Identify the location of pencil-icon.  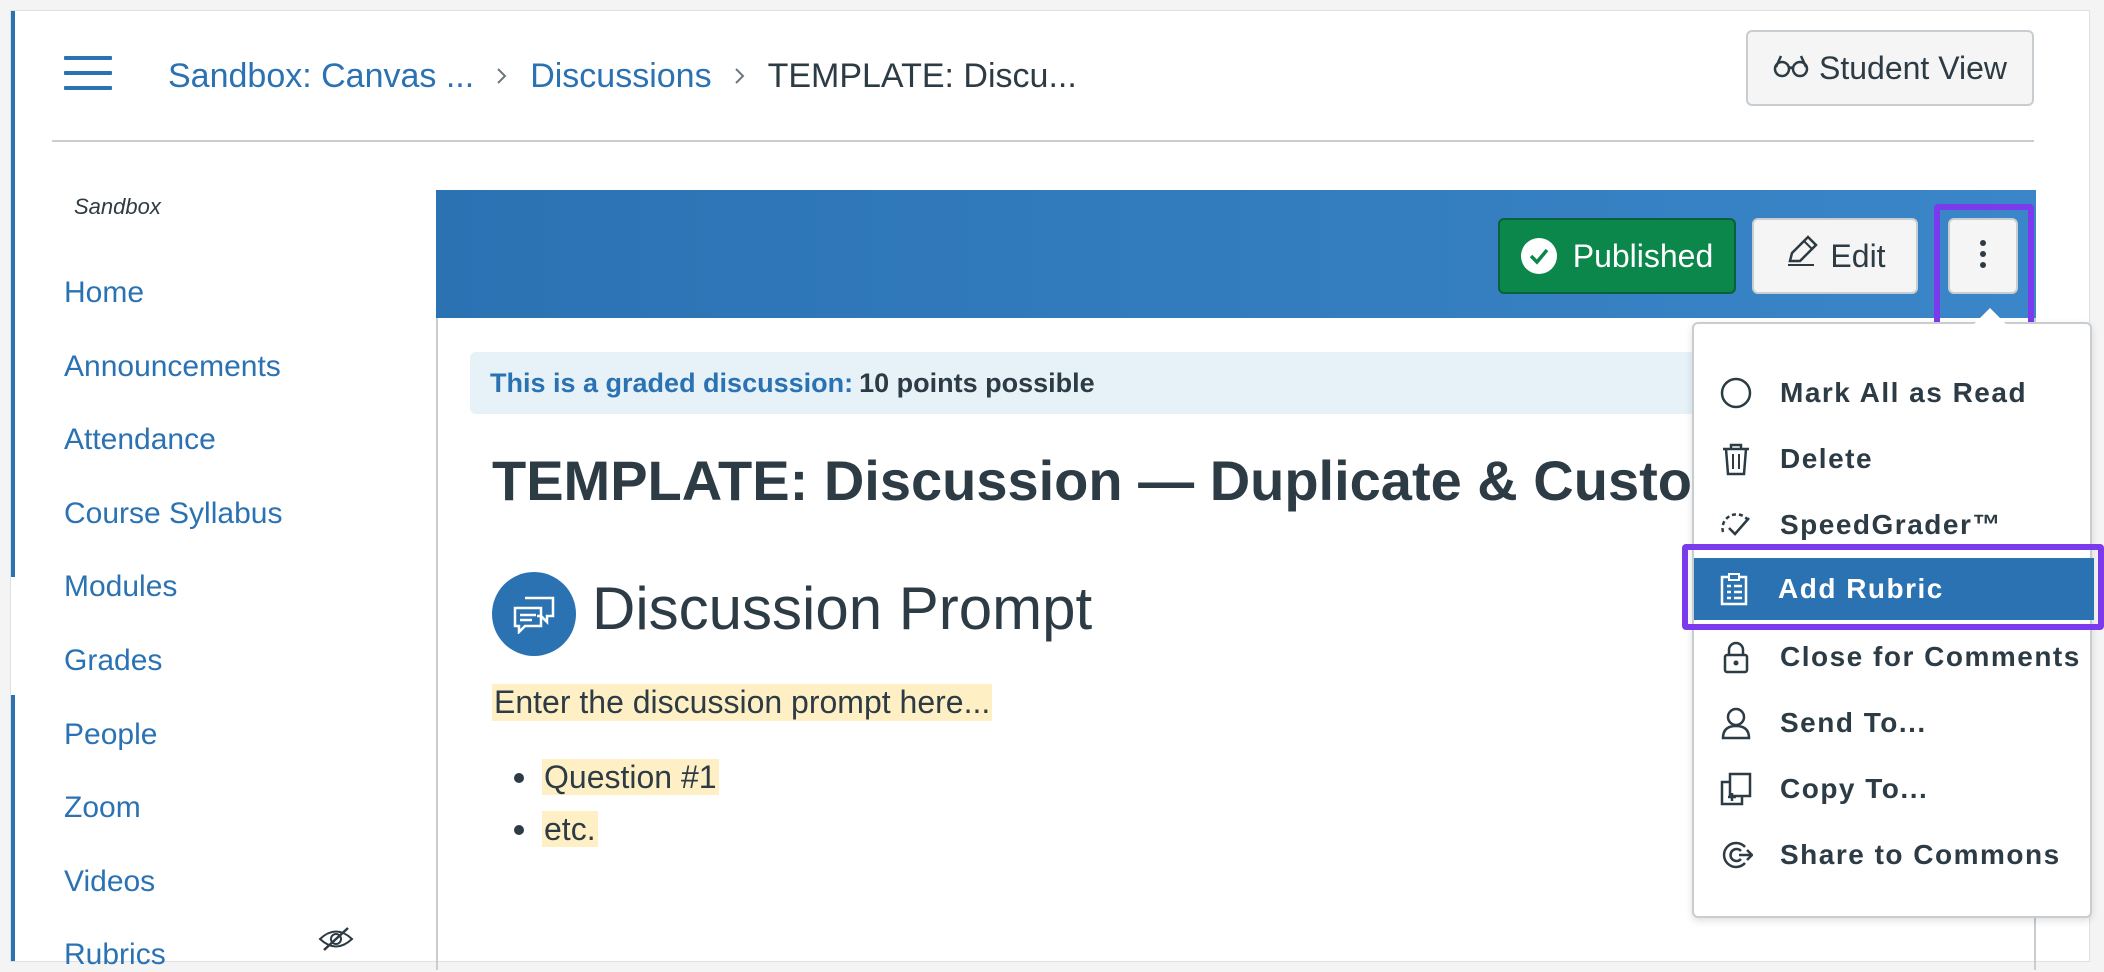
(1801, 256).